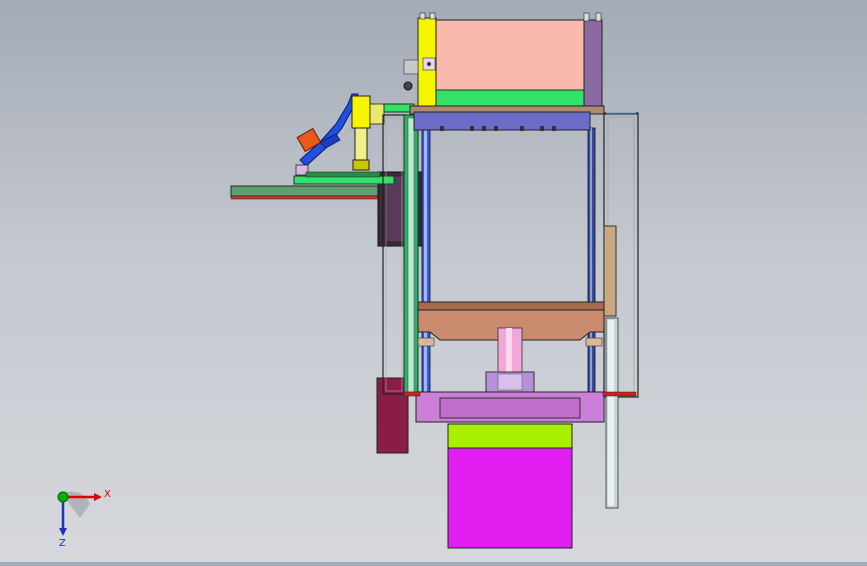  I want to click on lower-base, so click(510, 407).